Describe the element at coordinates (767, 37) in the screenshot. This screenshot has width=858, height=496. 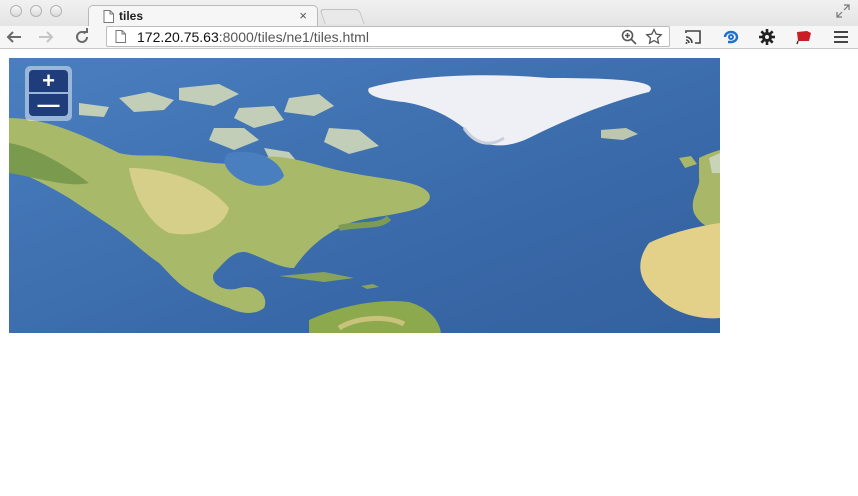
I see `gear-icon` at that location.